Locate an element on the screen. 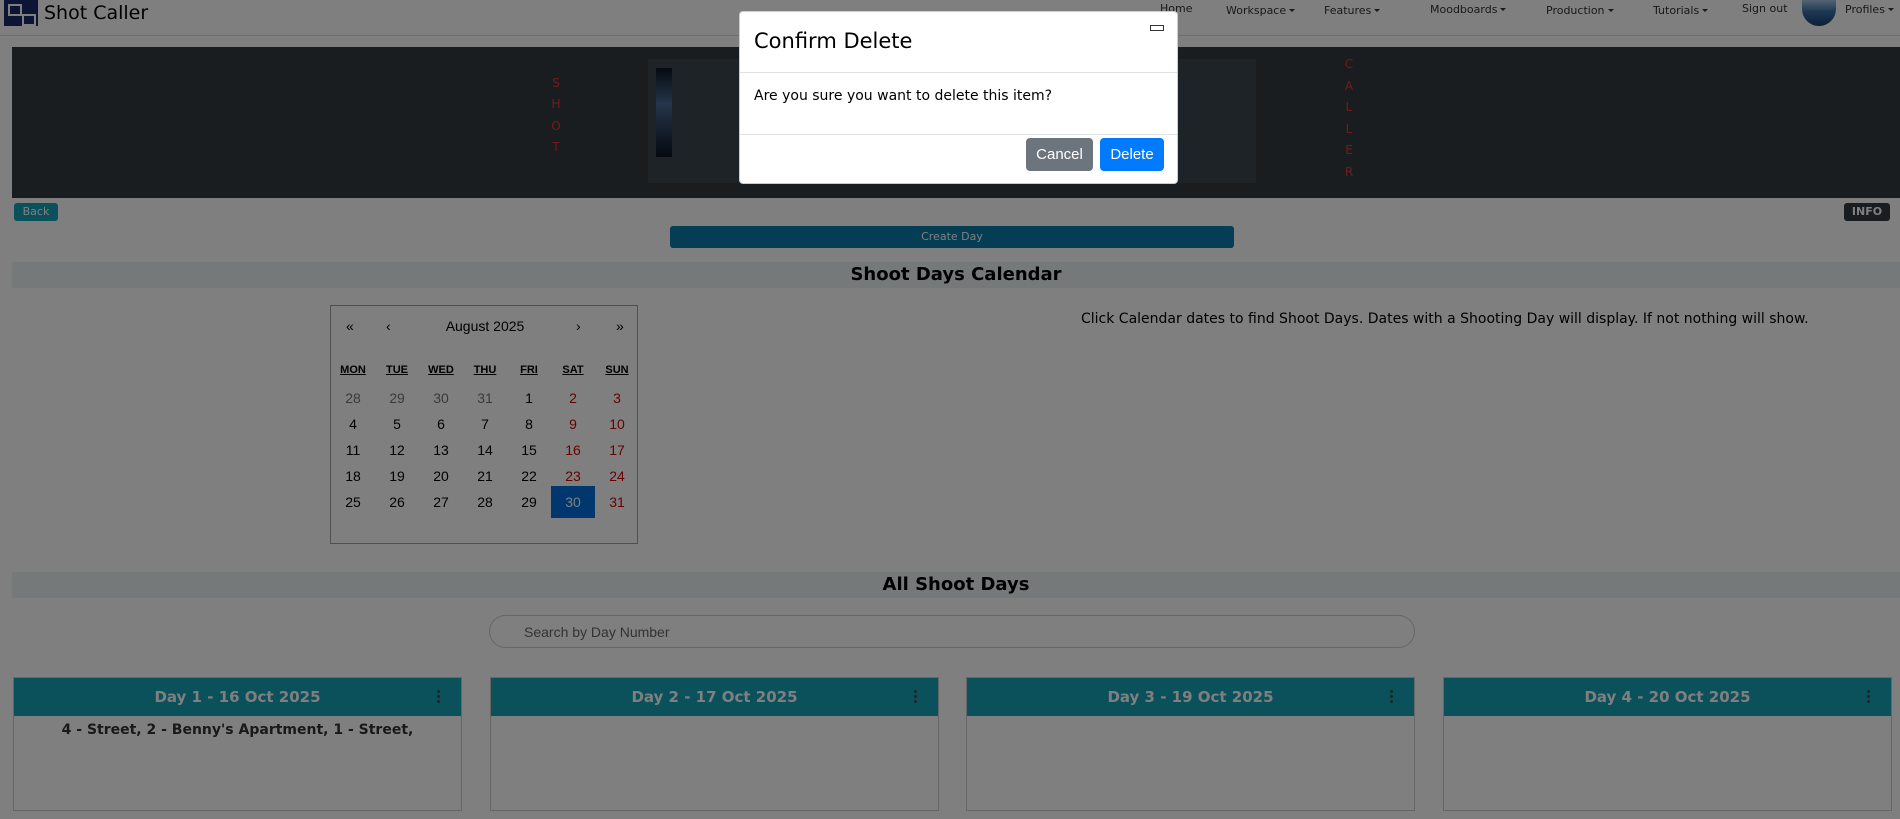 The width and height of the screenshot is (1900, 819). delete-button: Delete is located at coordinates (1132, 154).